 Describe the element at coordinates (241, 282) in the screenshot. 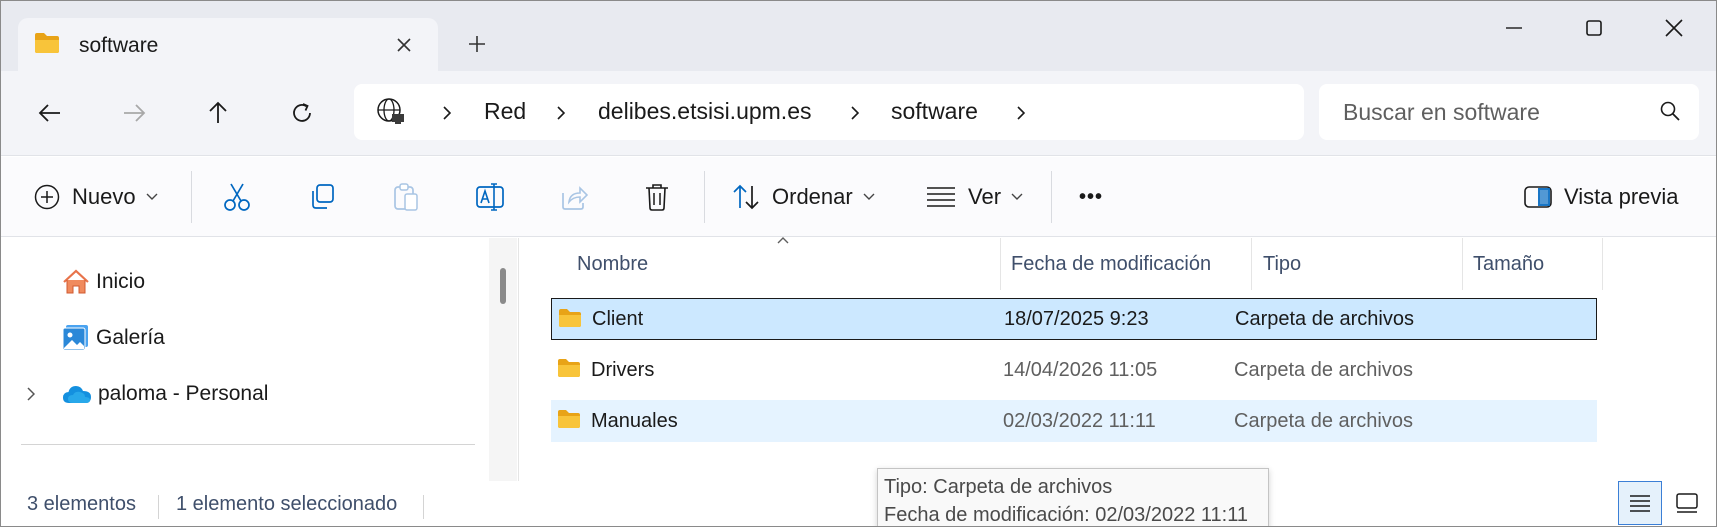

I see `sidebar-item-inicio: Inicio` at that location.